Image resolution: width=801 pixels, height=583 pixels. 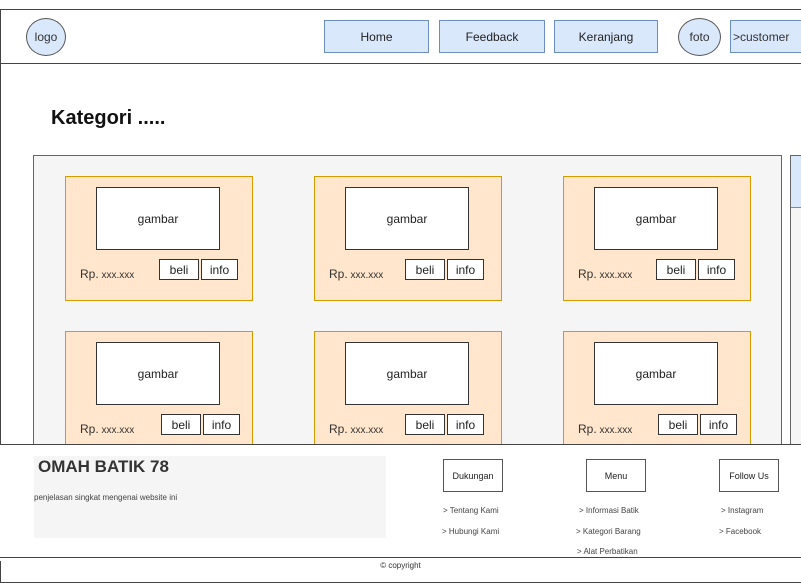 I want to click on footer-link-hubungi-kami: > Hubungi Kami, so click(x=470, y=531).